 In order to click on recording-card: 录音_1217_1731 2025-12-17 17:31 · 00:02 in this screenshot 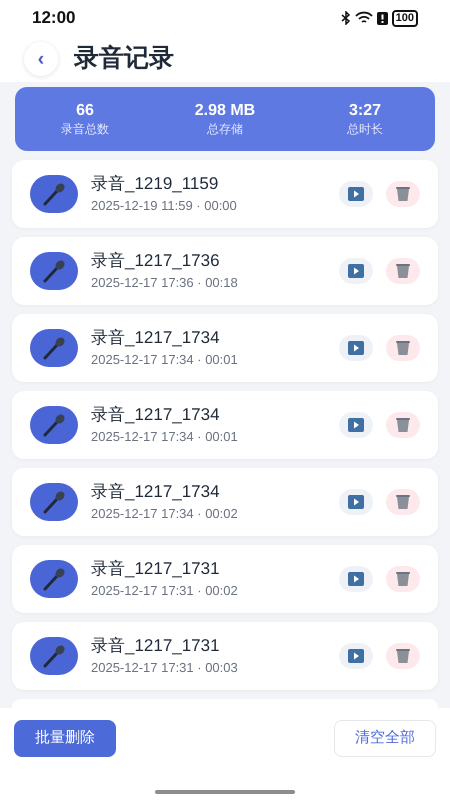, I will do `click(225, 579)`.